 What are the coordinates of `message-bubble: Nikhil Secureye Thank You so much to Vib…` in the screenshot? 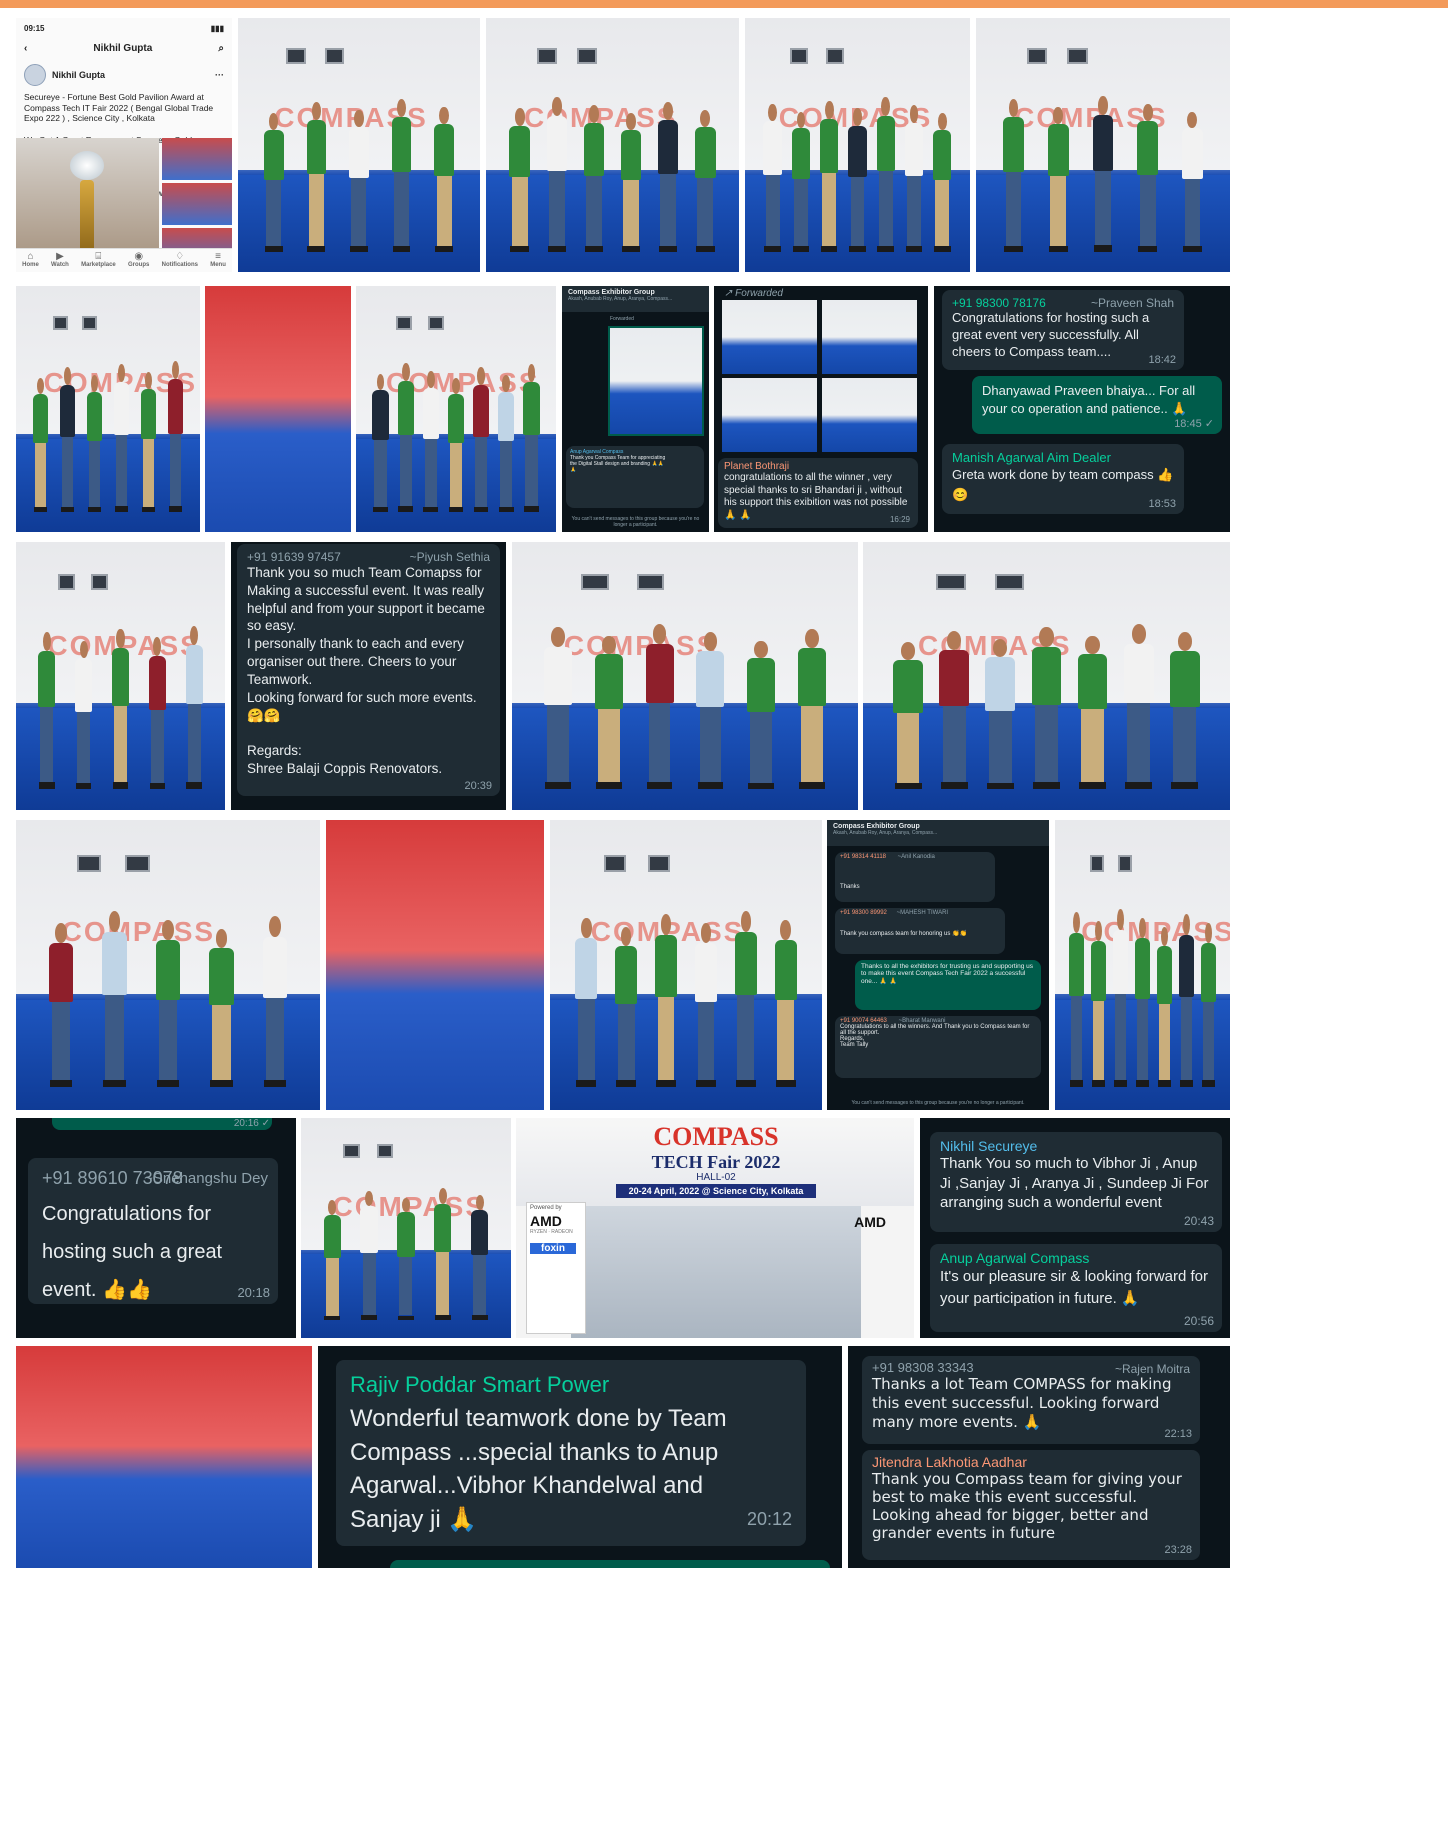 It's located at (1076, 1182).